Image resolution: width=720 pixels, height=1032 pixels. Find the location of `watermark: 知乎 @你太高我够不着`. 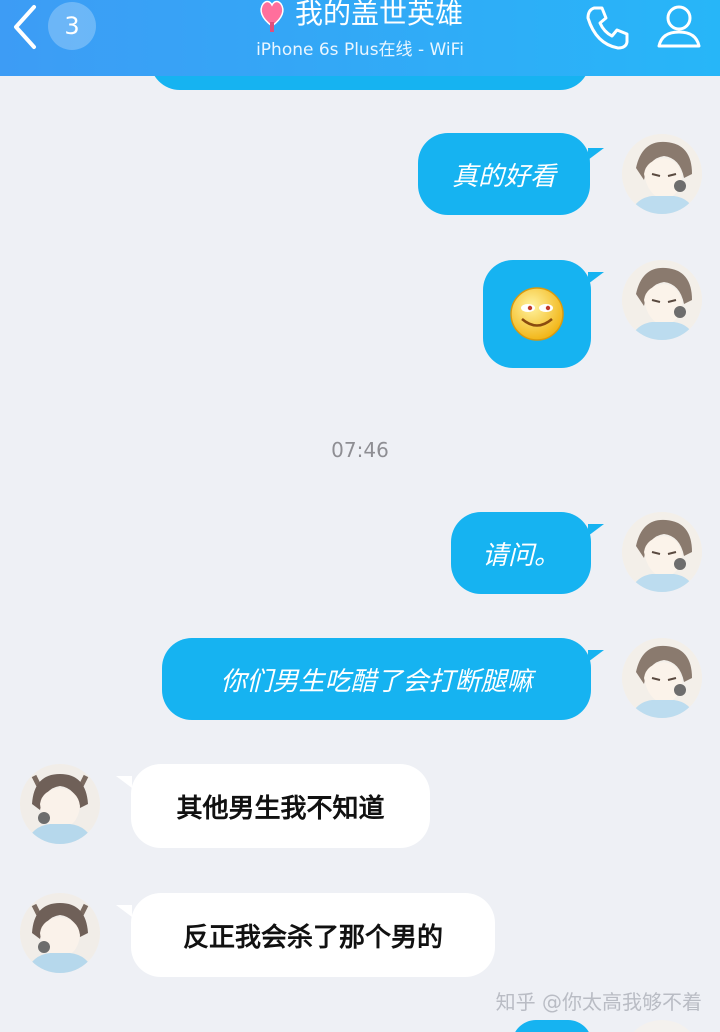

watermark: 知乎 @你太高我够不着 is located at coordinates (598, 1002).